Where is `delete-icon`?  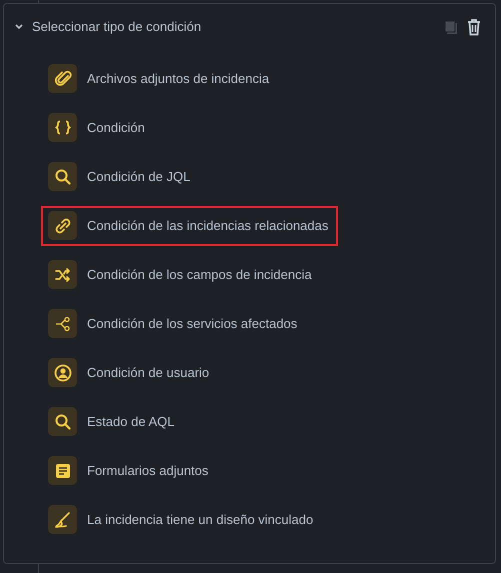
delete-icon is located at coordinates (474, 27).